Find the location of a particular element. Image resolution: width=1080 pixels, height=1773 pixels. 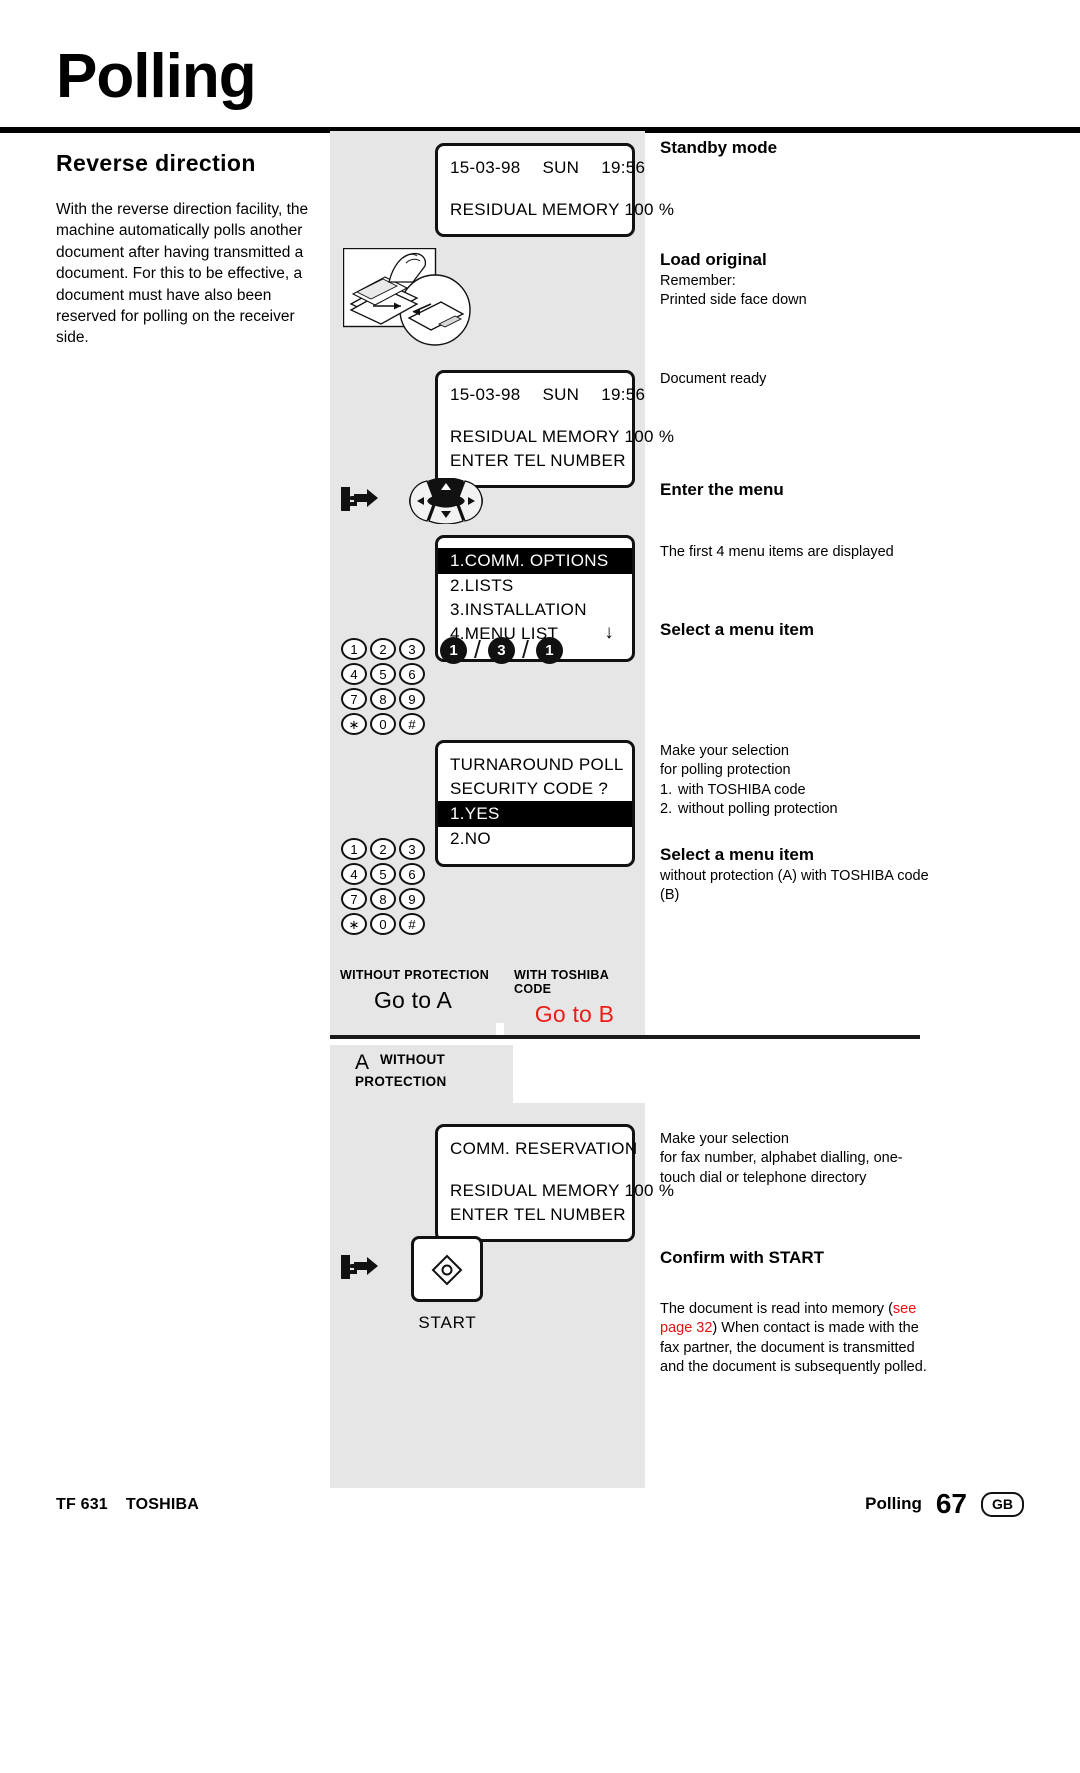

lcd-standby-line1: 15-03-98 SUN 19:56 is located at coordinates (548, 167).